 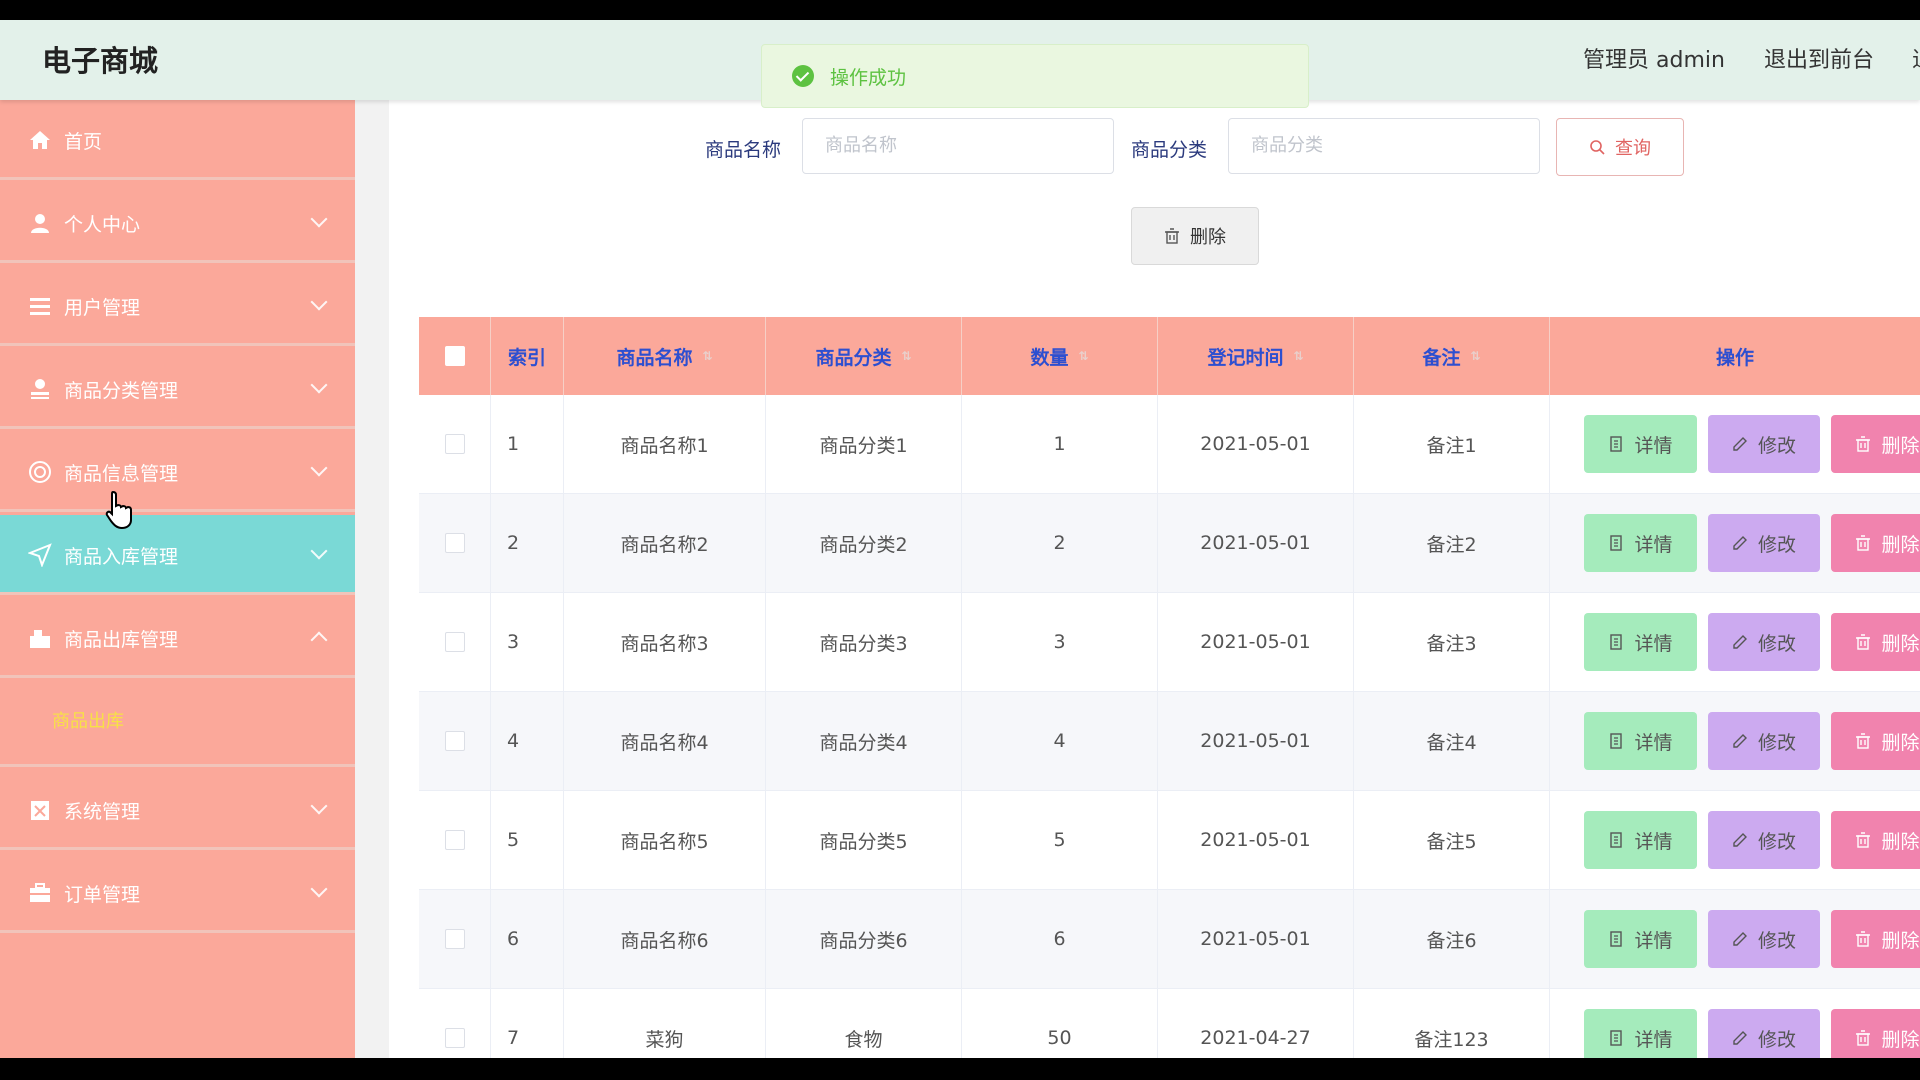 What do you see at coordinates (118, 510) in the screenshot?
I see `hand-cursor-icon` at bounding box center [118, 510].